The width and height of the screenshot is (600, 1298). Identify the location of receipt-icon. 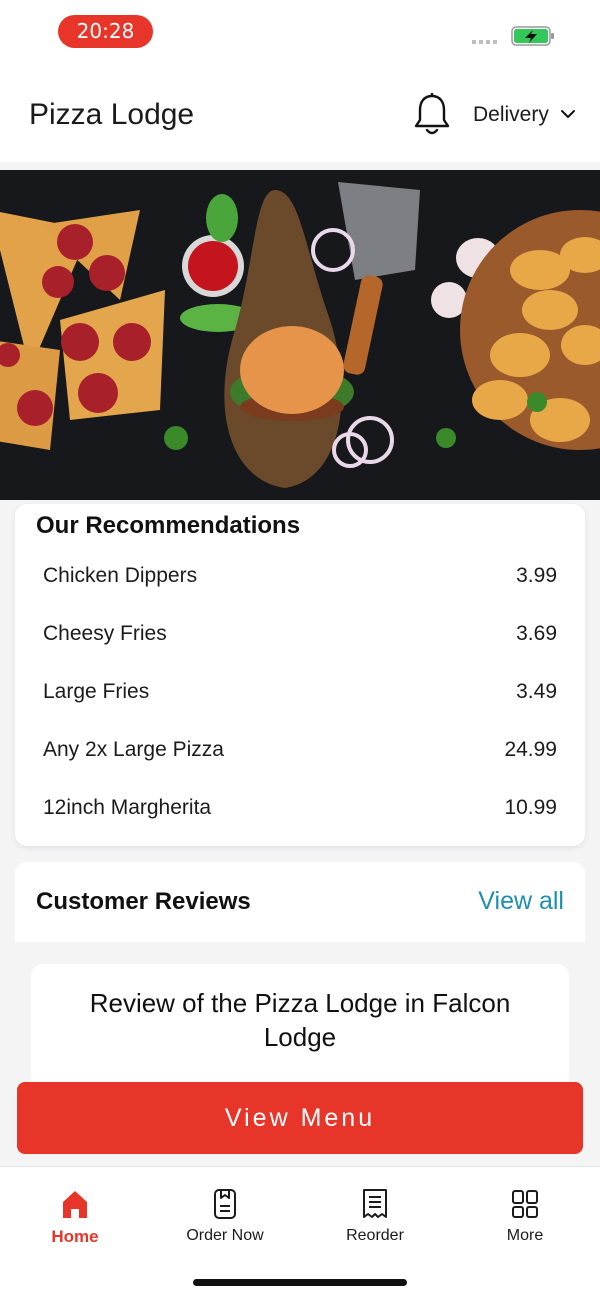
(375, 1203).